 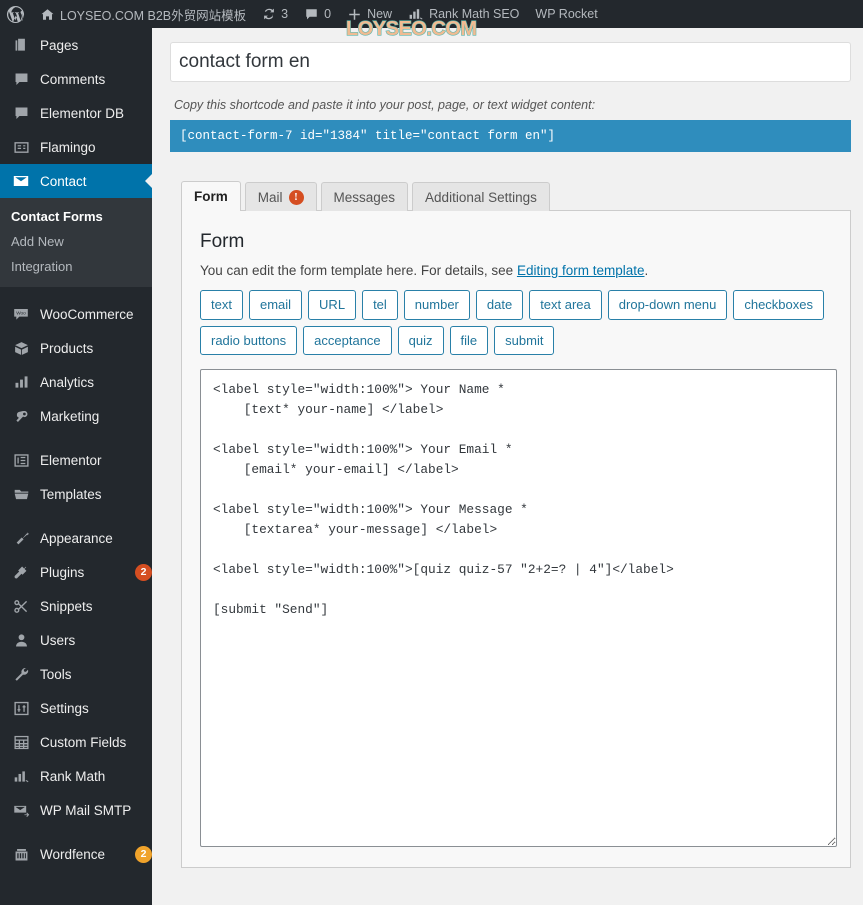 I want to click on sidebar-item-marketing: Marketing, so click(x=76, y=416).